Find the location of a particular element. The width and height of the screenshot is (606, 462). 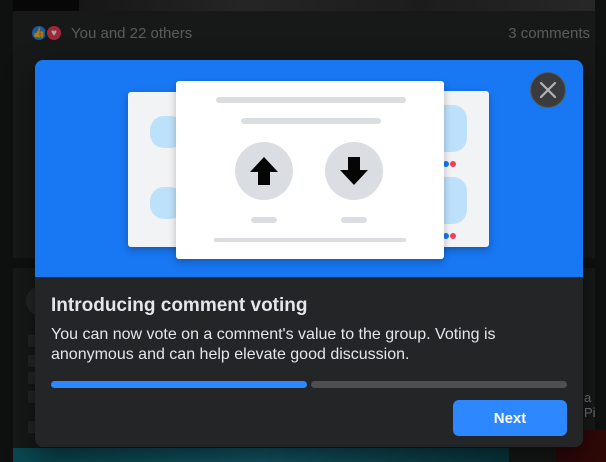

dialog-title: Introducing comment voting is located at coordinates (179, 305).